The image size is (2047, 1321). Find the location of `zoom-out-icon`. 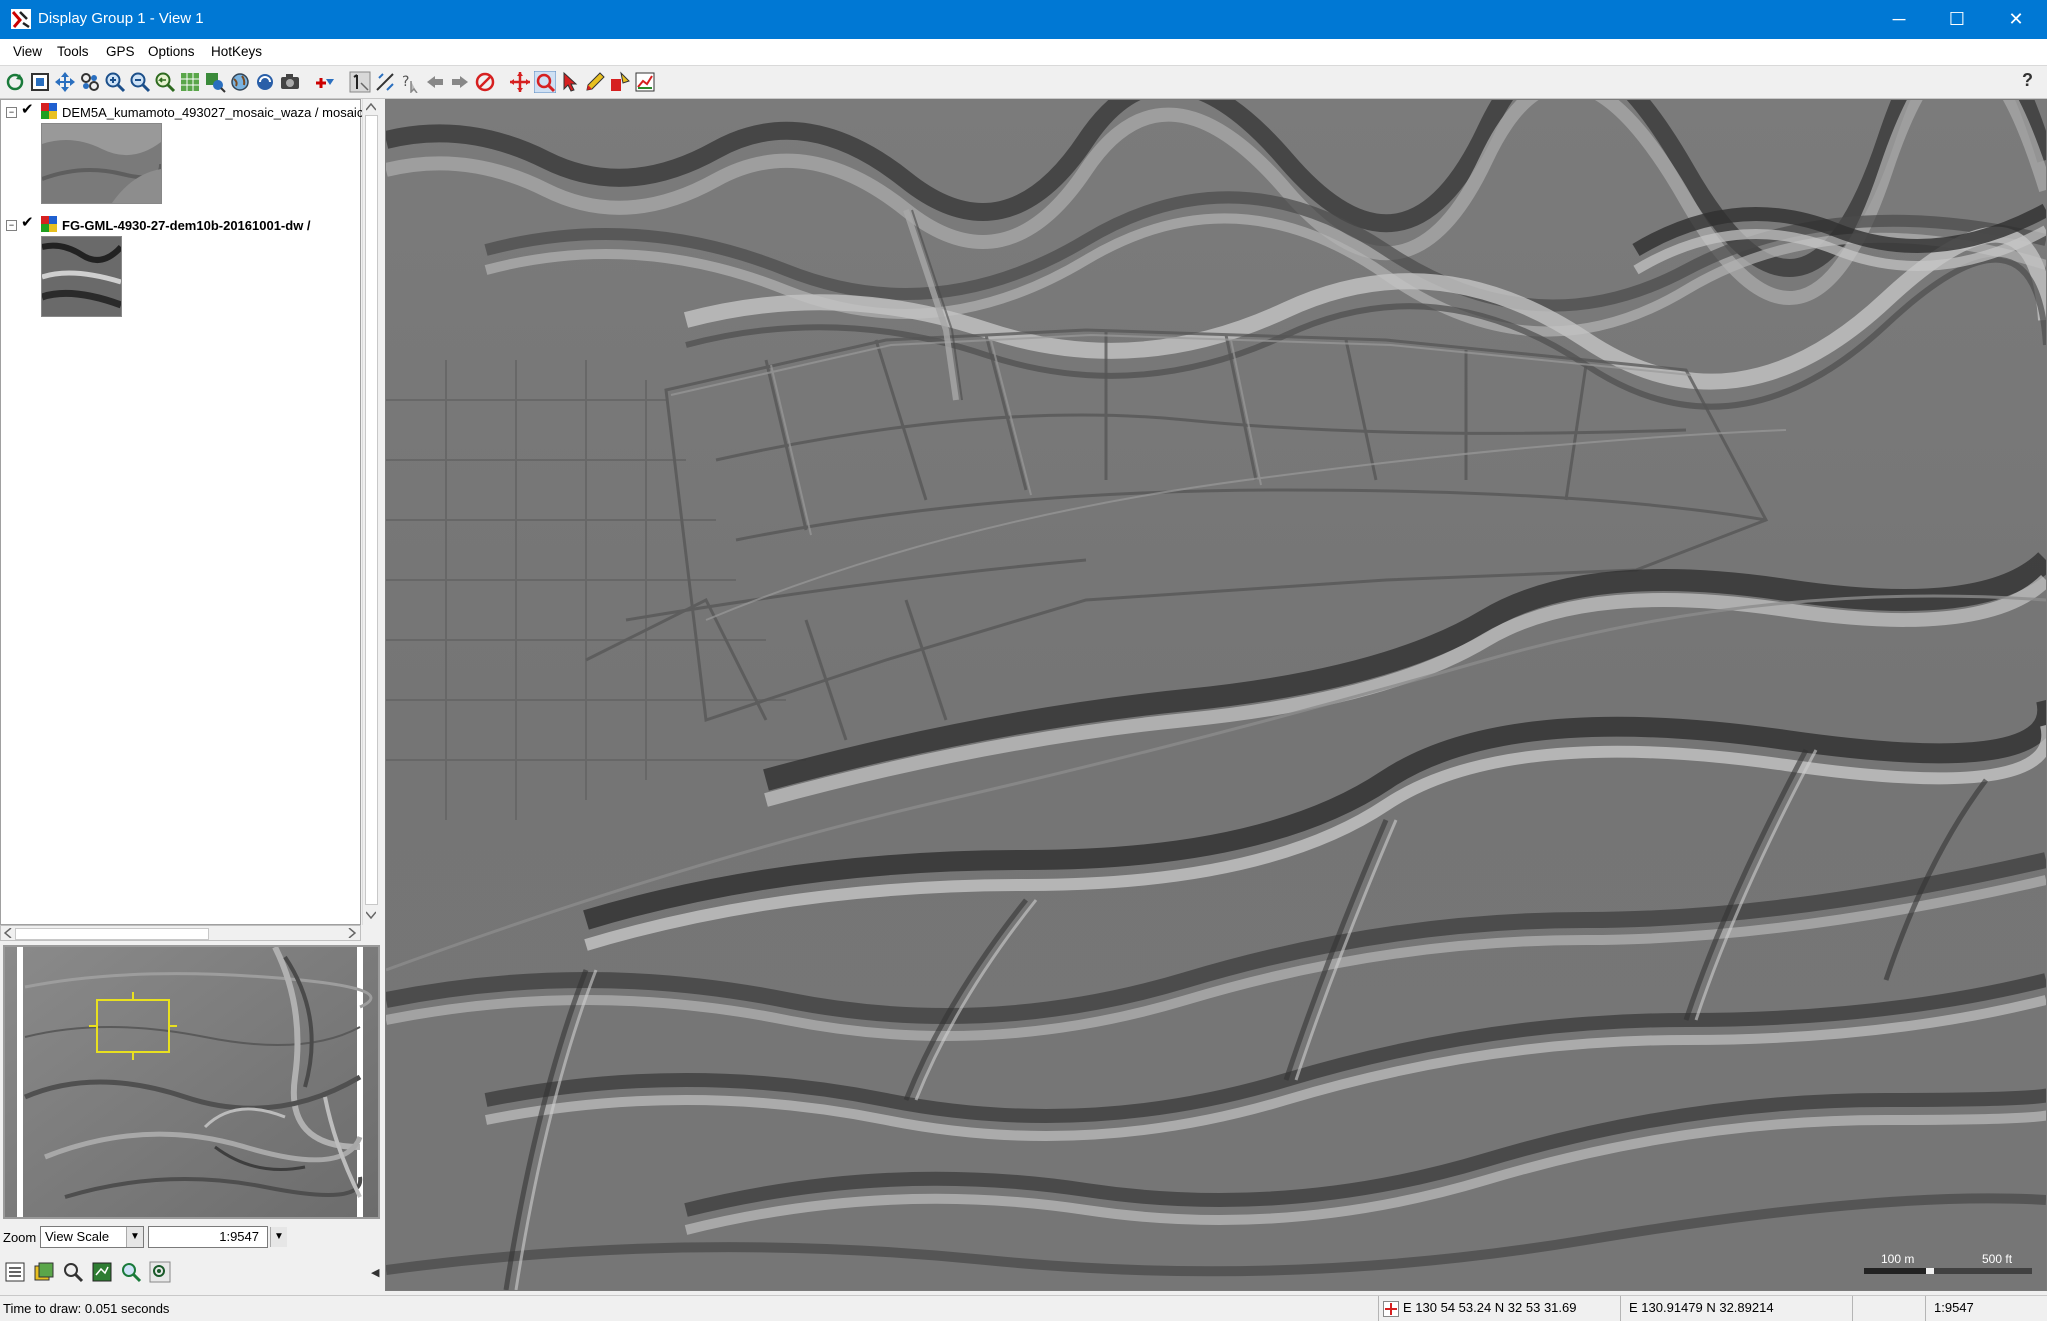

zoom-out-icon is located at coordinates (140, 82).